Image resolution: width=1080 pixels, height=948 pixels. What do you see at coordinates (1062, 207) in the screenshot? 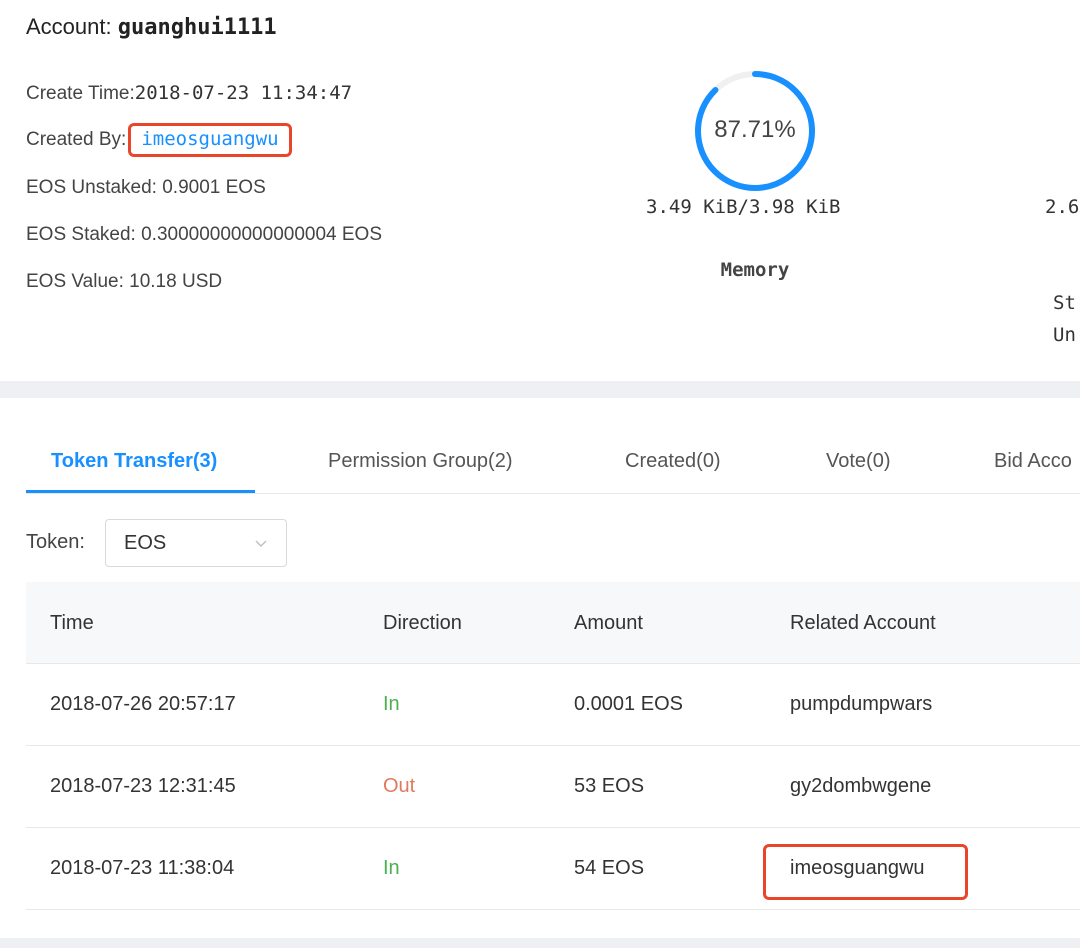
I see `cpu-usage-partial: 2.6` at bounding box center [1062, 207].